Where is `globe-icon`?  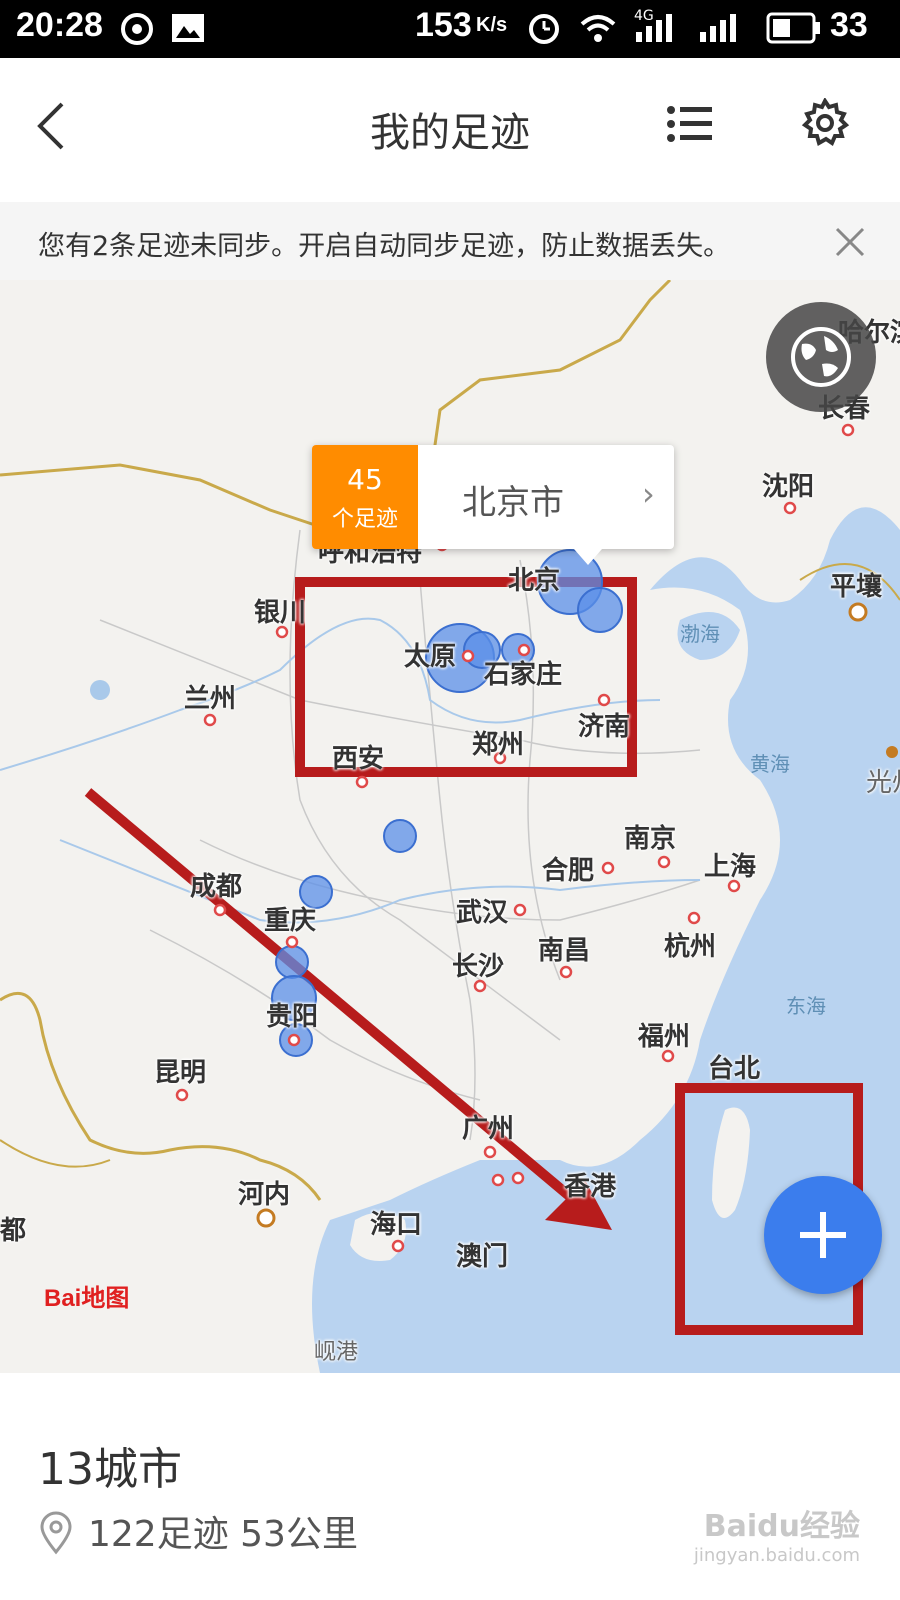
globe-icon is located at coordinates (821, 357).